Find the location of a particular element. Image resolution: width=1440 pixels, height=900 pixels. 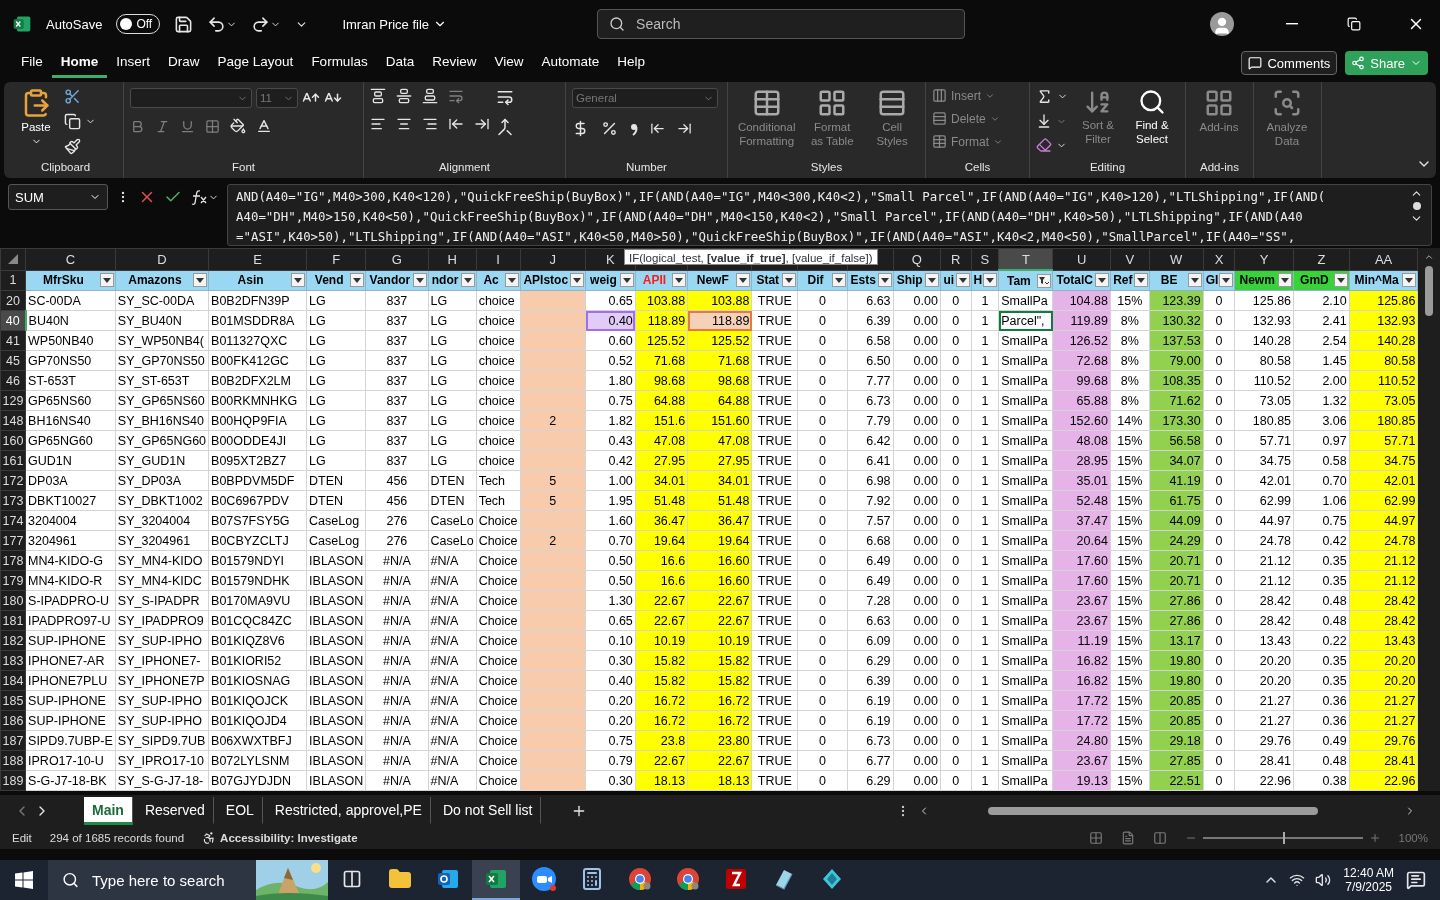

orientation-icon is located at coordinates (456, 96).